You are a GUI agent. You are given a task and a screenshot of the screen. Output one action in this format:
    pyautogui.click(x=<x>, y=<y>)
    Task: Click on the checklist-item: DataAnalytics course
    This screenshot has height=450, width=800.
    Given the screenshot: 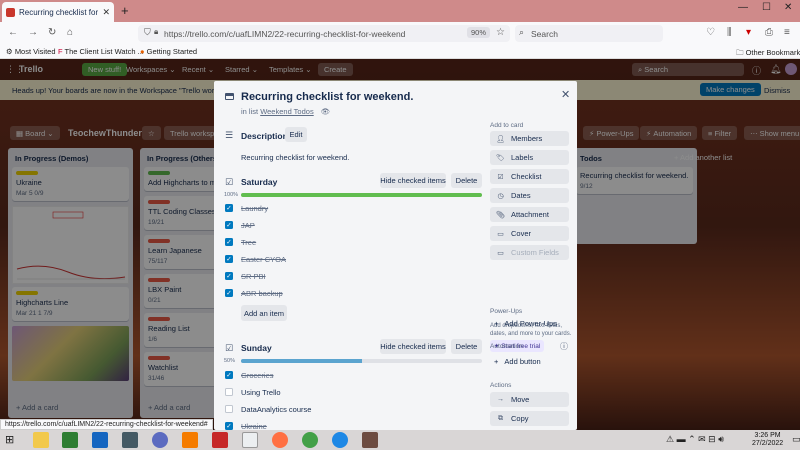 What is the action you would take?
    pyautogui.click(x=355, y=409)
    